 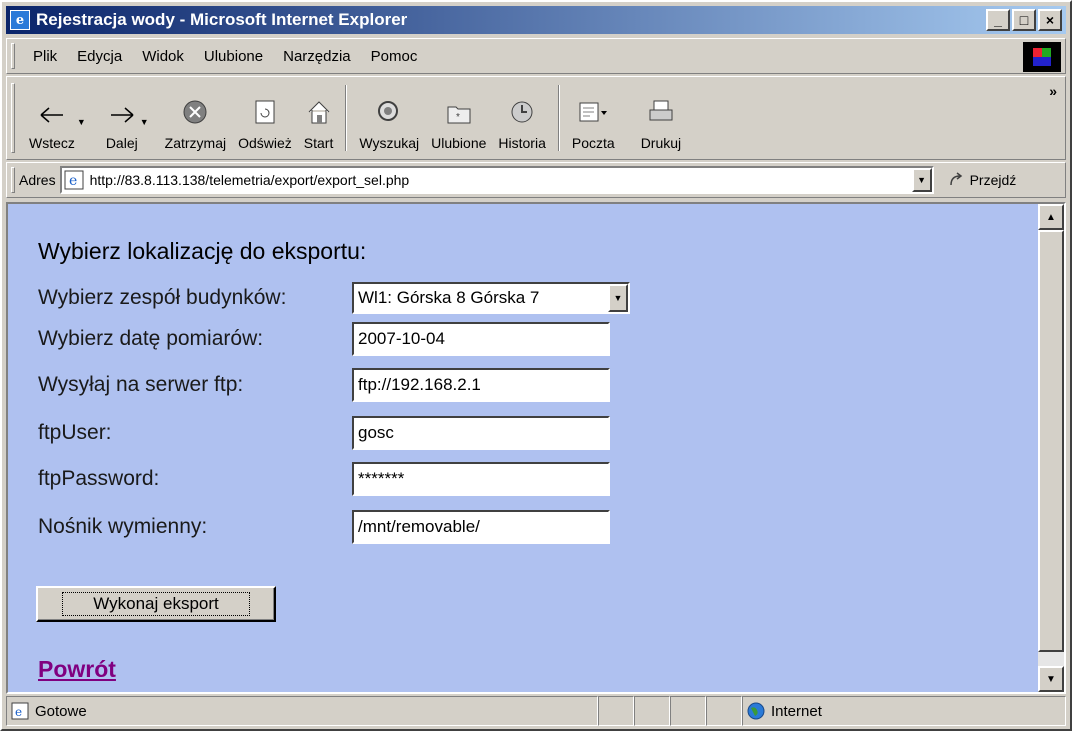 I want to click on menu-favorites: Ulubione, so click(x=233, y=56).